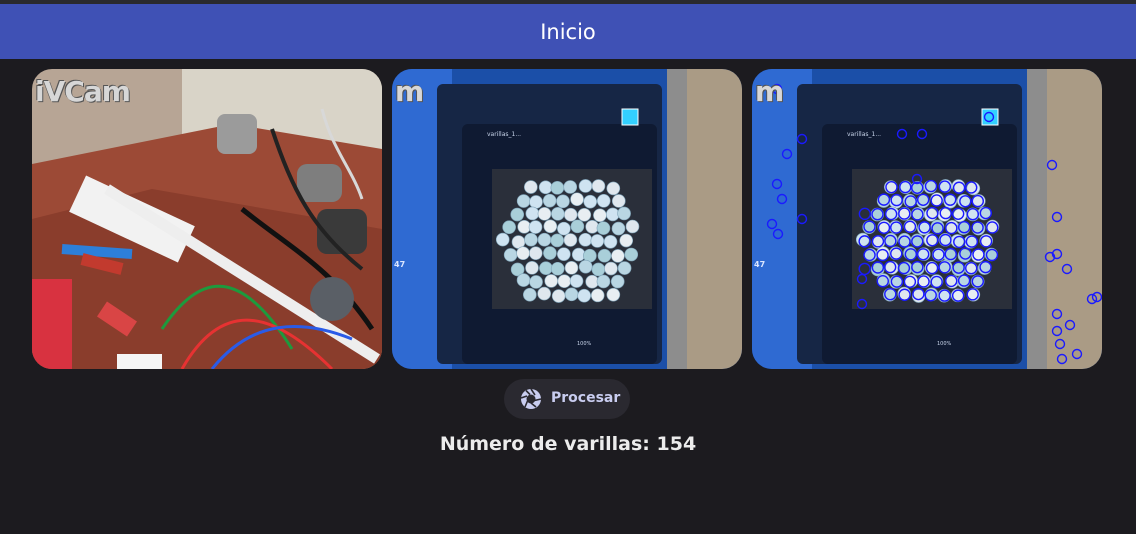  What do you see at coordinates (586, 398) in the screenshot?
I see `process-button-label: Procesar` at bounding box center [586, 398].